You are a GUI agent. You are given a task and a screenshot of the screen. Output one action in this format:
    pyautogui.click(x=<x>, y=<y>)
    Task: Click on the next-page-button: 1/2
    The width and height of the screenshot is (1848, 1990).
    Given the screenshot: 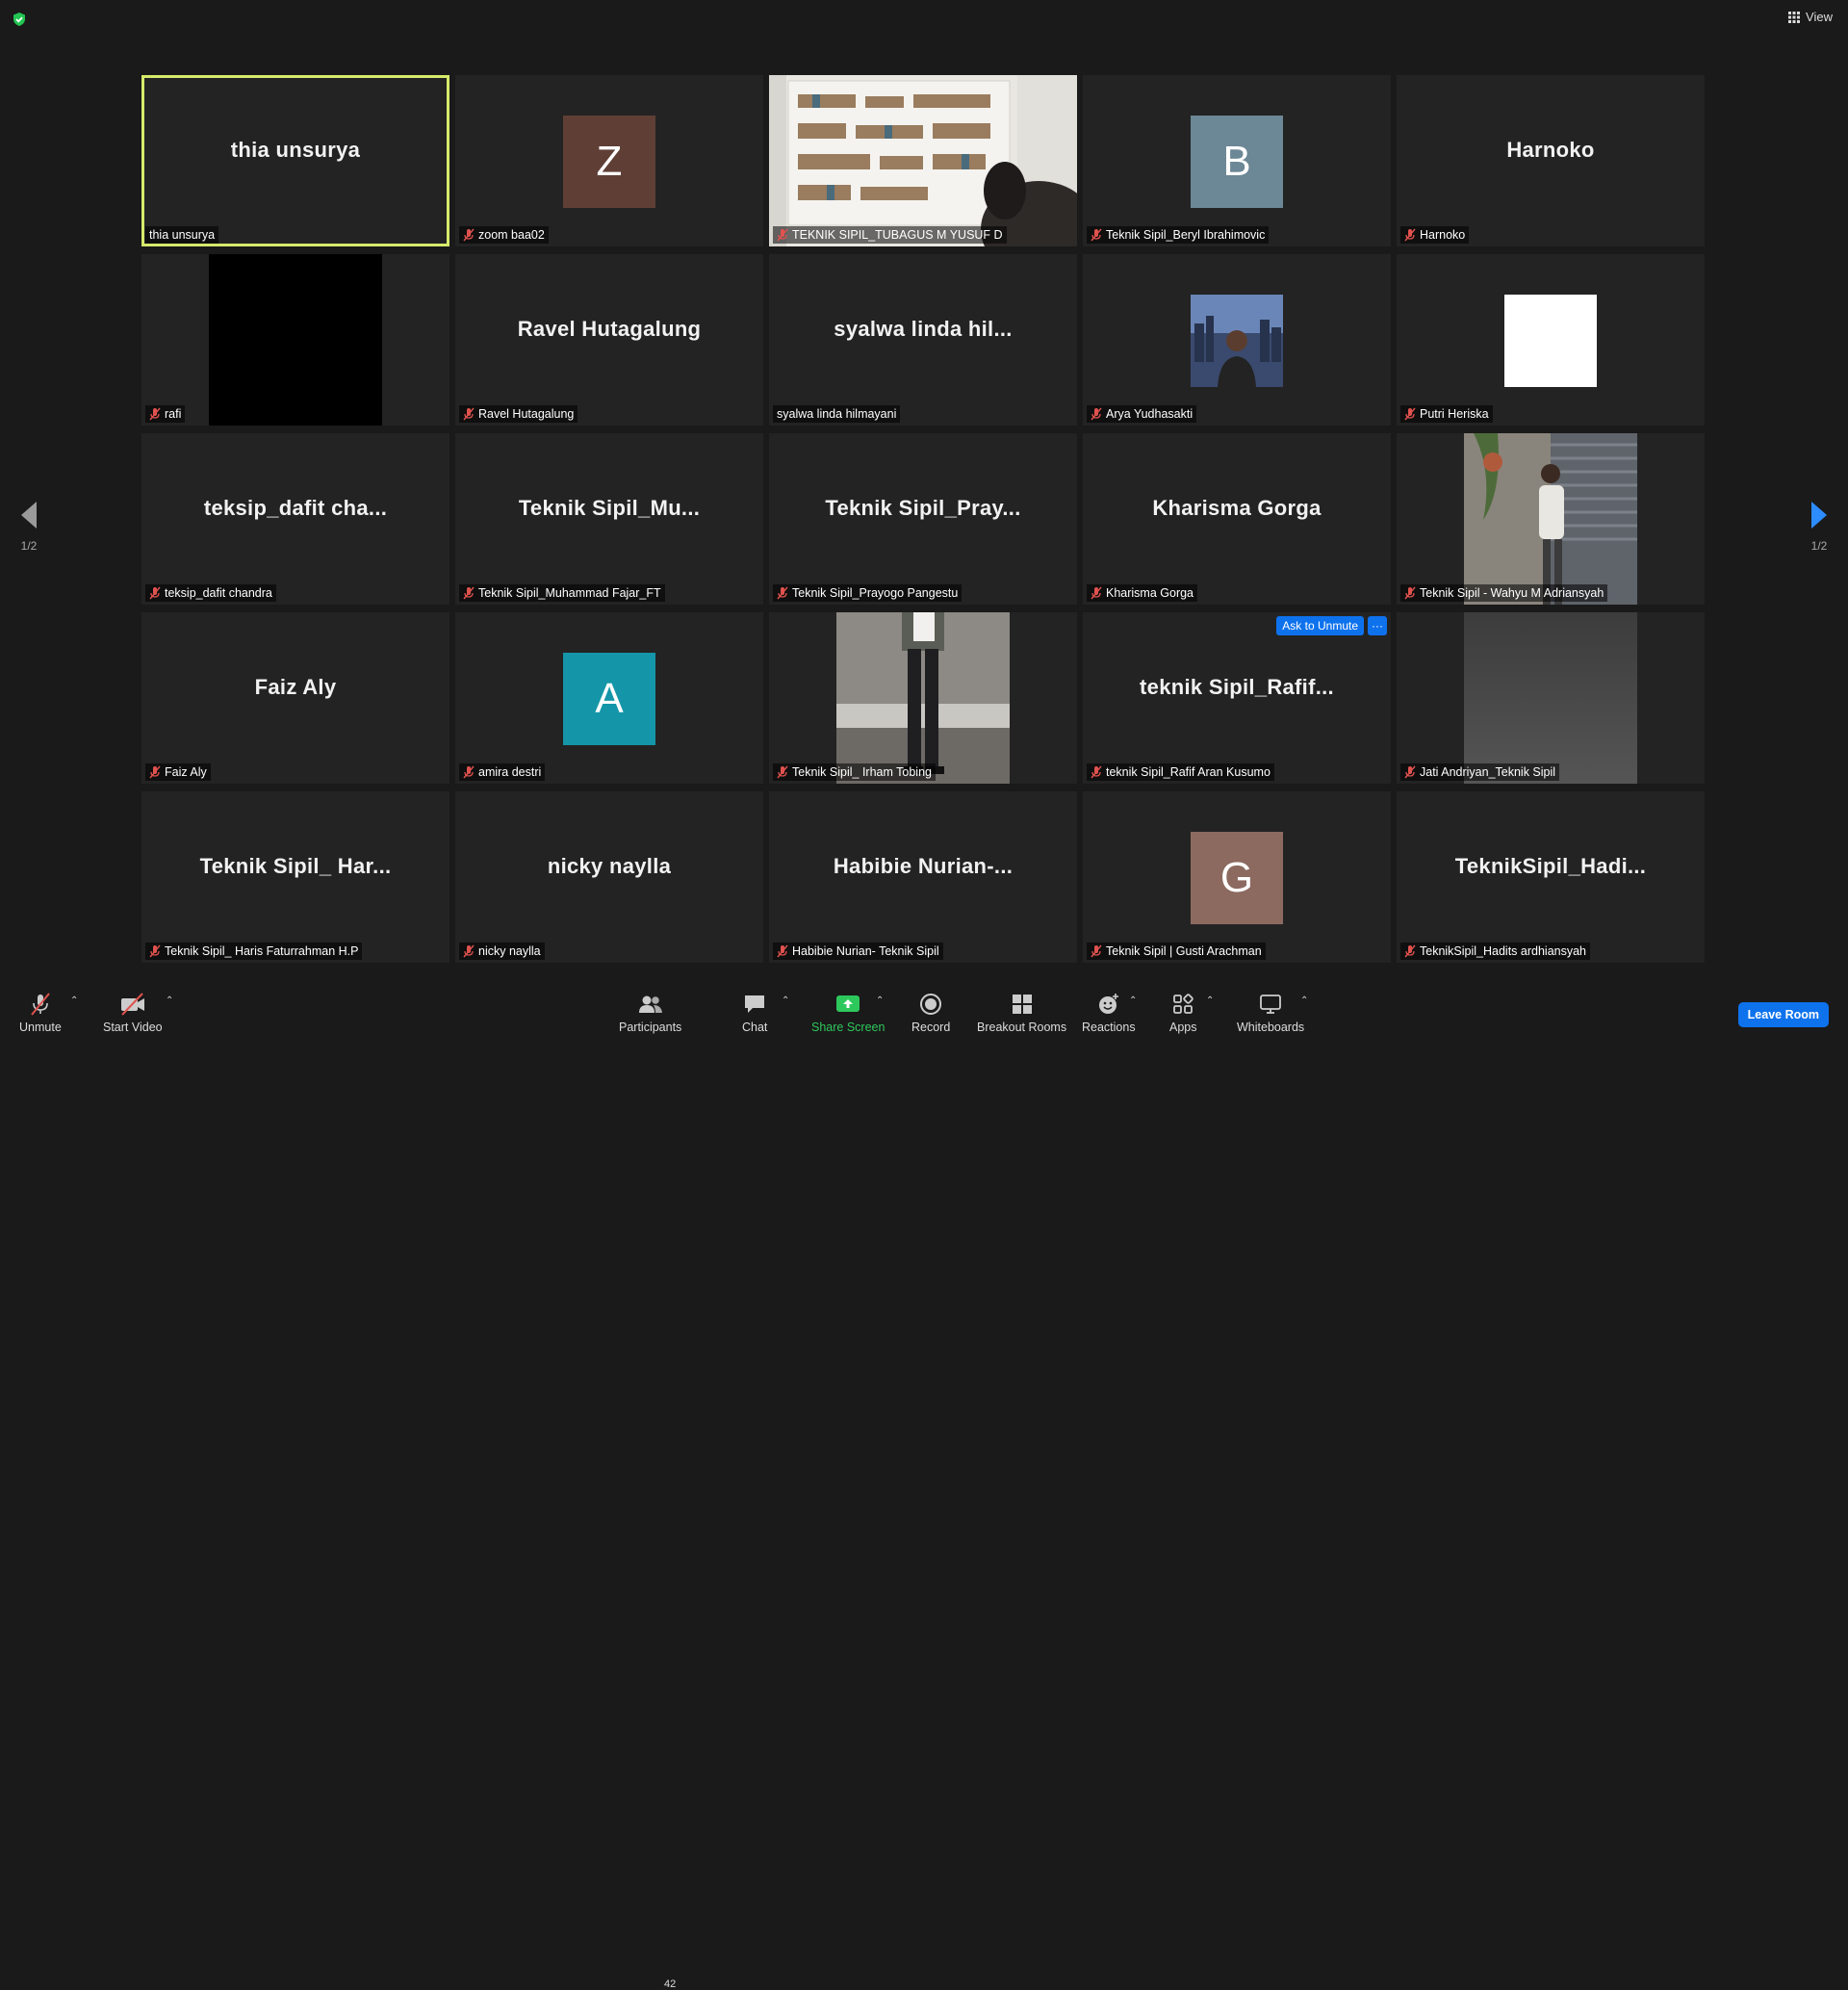 What is the action you would take?
    pyautogui.click(x=1819, y=527)
    